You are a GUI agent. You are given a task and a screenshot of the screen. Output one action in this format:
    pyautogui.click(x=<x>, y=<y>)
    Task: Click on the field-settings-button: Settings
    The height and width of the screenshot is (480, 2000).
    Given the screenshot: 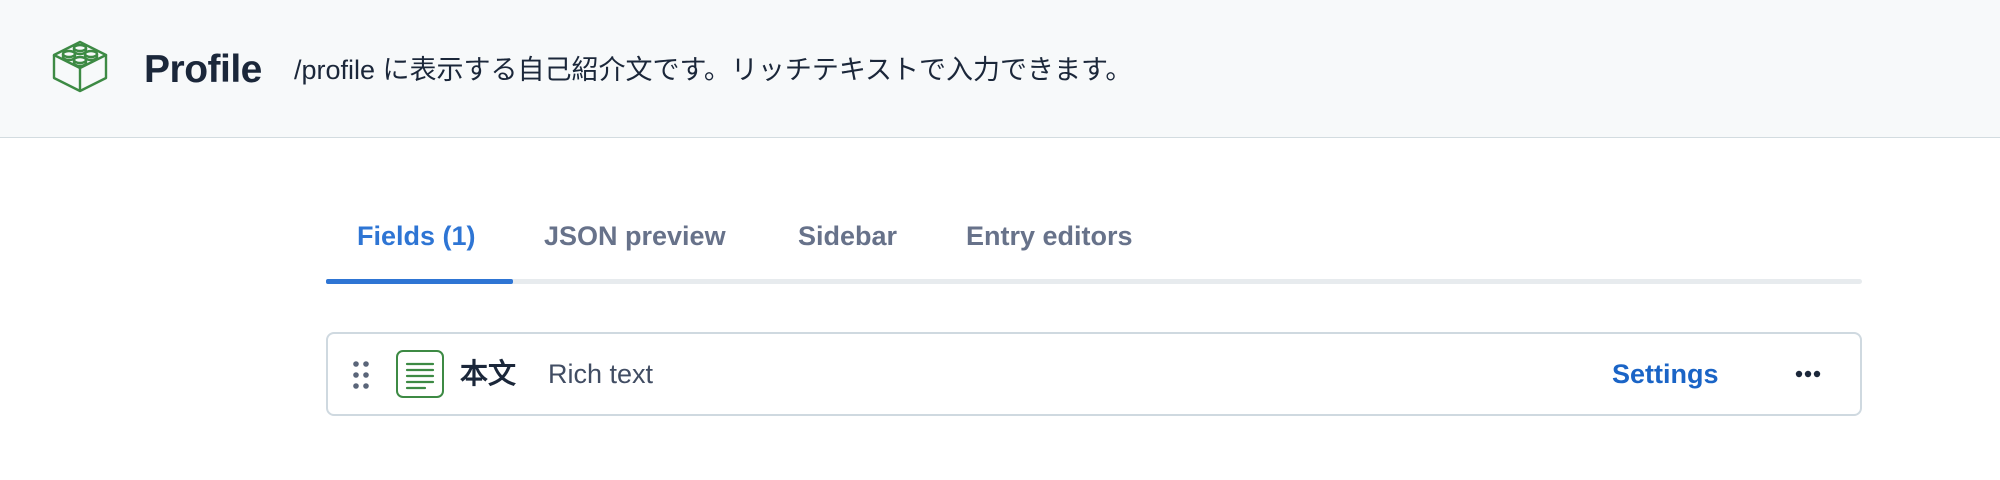 What is the action you would take?
    pyautogui.click(x=1665, y=374)
    